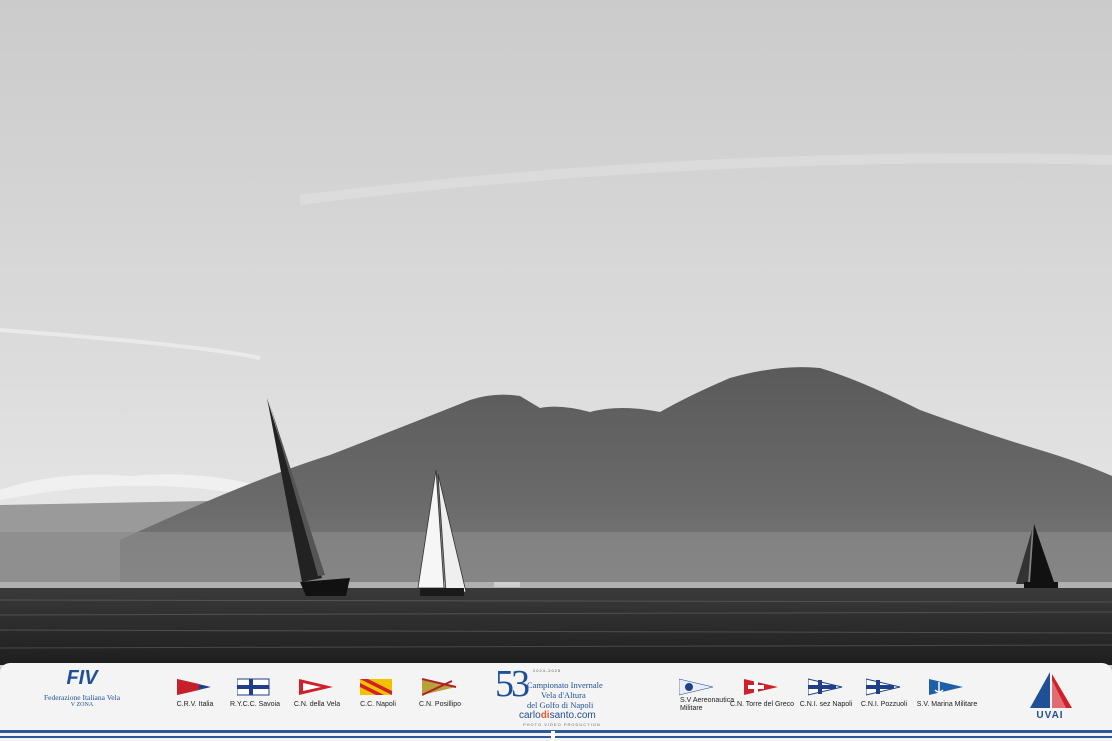 Image resolution: width=1112 pixels, height=741 pixels. Describe the element at coordinates (560, 705) in the screenshot. I see `champ-line-3: del Golfo di Napoli` at that location.